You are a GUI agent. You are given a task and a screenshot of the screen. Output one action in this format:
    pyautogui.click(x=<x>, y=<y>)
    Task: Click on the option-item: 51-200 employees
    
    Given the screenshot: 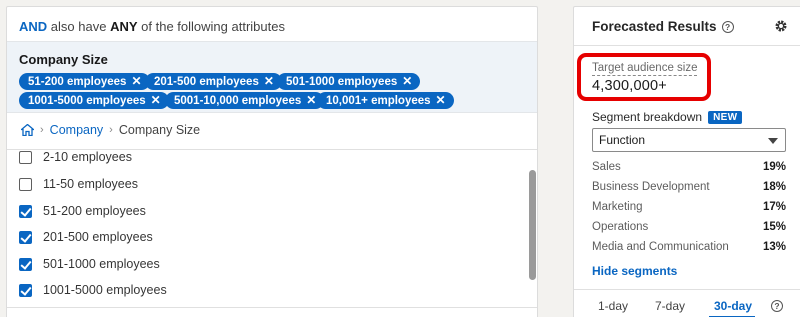 What is the action you would take?
    pyautogui.click(x=82, y=211)
    